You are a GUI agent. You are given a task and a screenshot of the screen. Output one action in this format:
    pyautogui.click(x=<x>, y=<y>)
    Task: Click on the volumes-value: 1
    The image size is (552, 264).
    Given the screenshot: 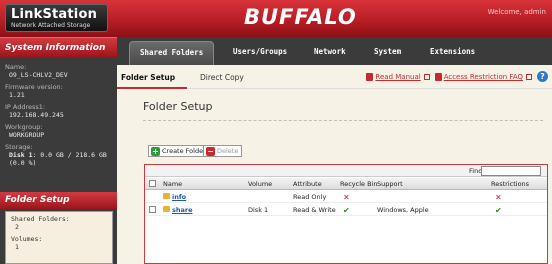 What is the action you would take?
    pyautogui.click(x=17, y=247)
    